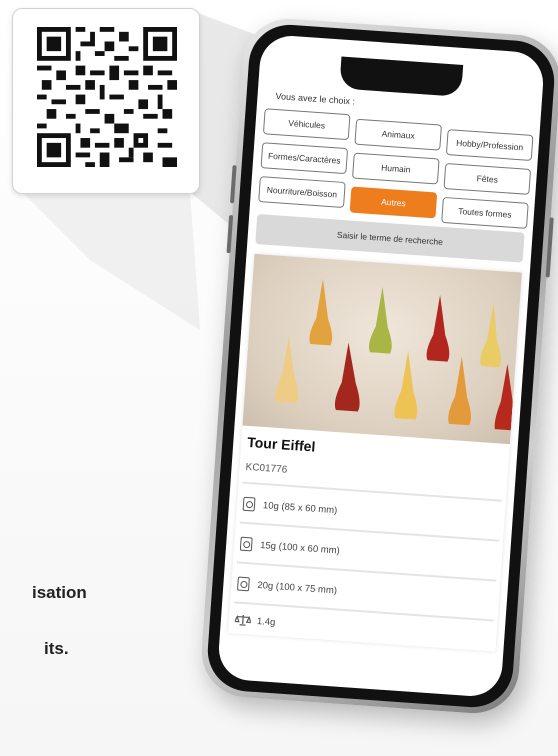 Image resolution: width=558 pixels, height=756 pixels. I want to click on size-option: 15g (100 x 60 mm), so click(290, 547).